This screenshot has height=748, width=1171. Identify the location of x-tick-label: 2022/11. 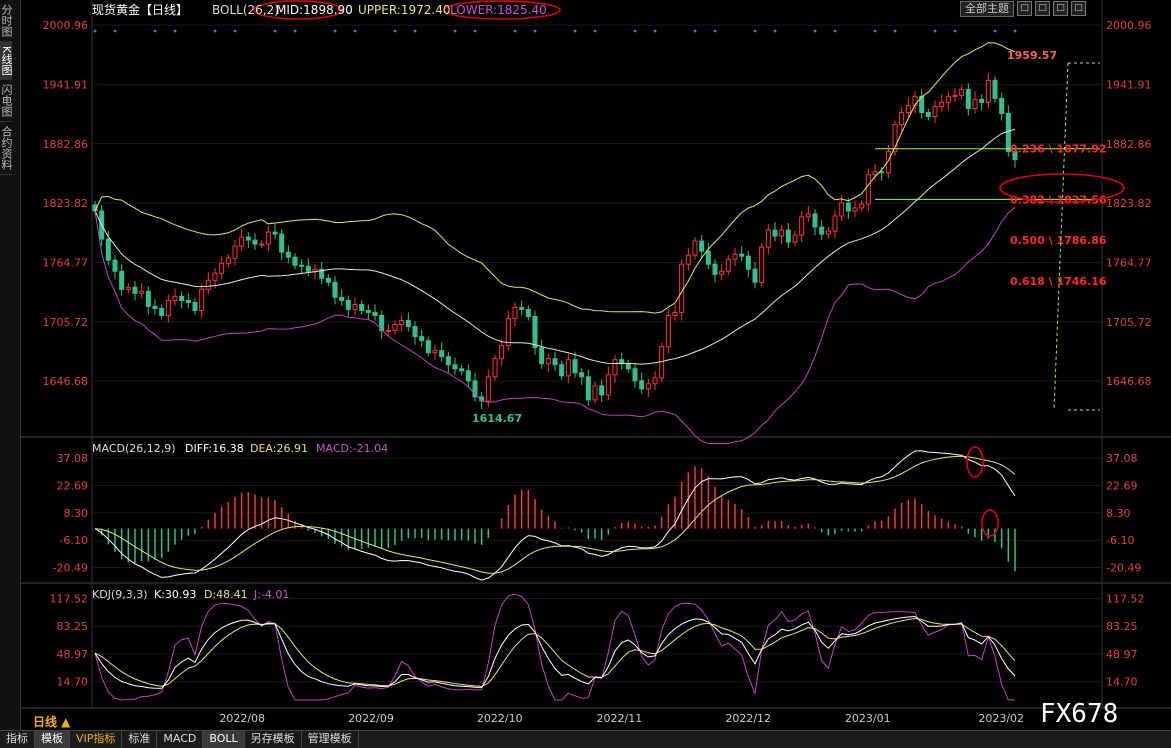
(620, 718).